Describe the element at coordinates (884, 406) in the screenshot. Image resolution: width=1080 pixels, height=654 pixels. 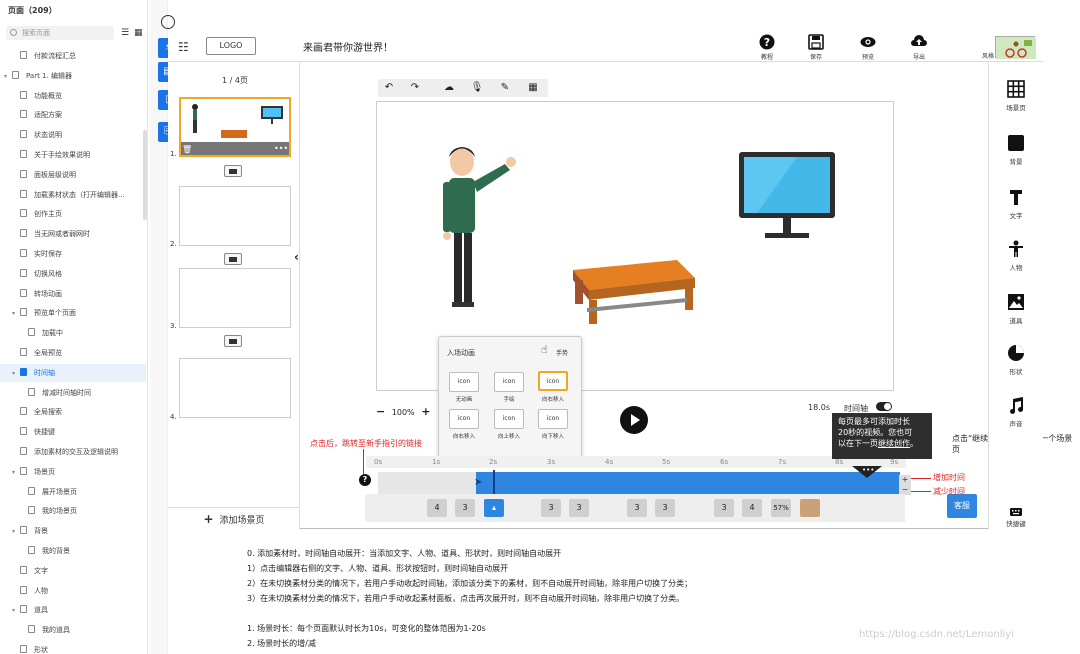
I see `timeline-toggle` at that location.